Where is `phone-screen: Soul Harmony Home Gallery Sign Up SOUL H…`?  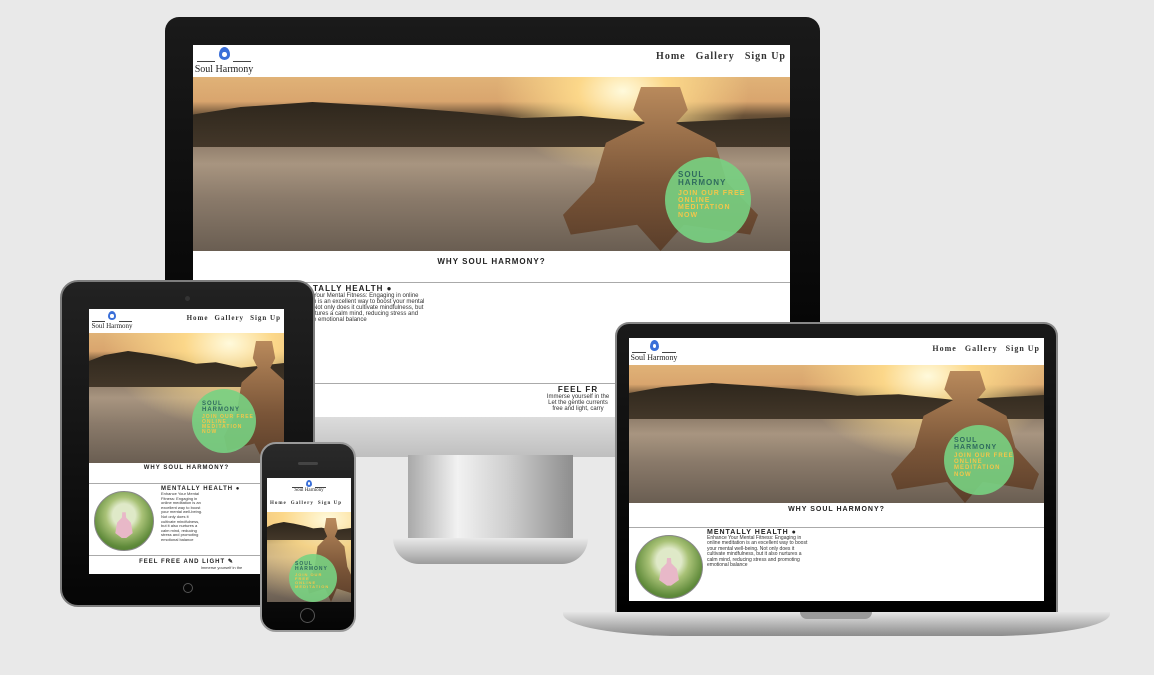 phone-screen: Soul Harmony Home Gallery Sign Up SOUL H… is located at coordinates (309, 540).